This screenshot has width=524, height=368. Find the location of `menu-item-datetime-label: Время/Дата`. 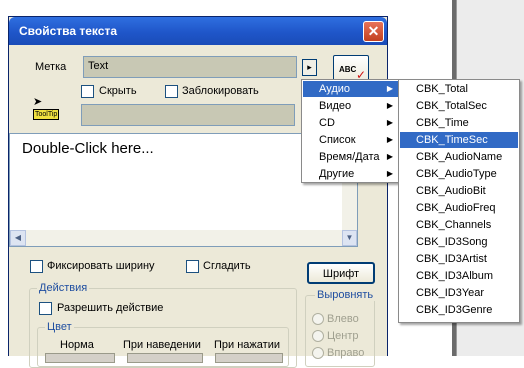

menu-item-datetime-label: Время/Дата is located at coordinates (349, 157).